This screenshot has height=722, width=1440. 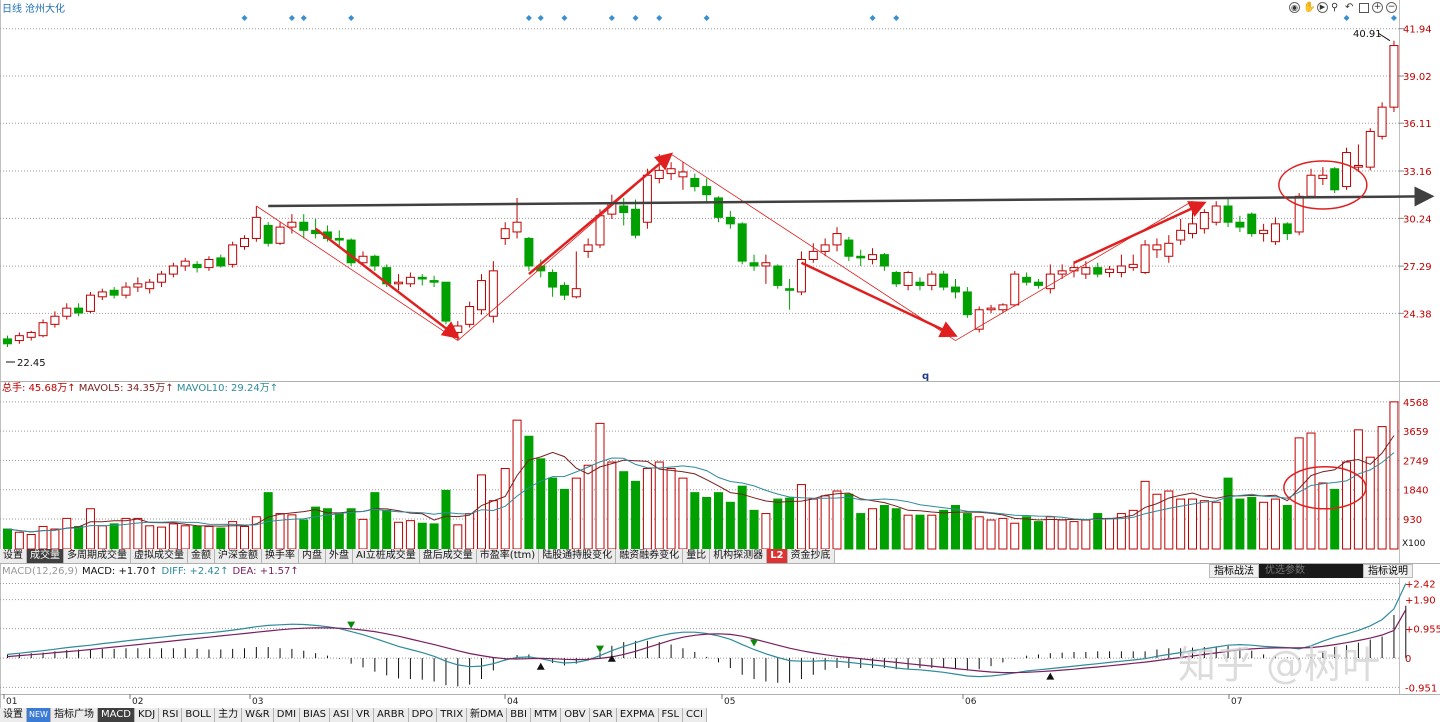 What do you see at coordinates (1336, 7) in the screenshot?
I see `zoom-icon: ⚲` at bounding box center [1336, 7].